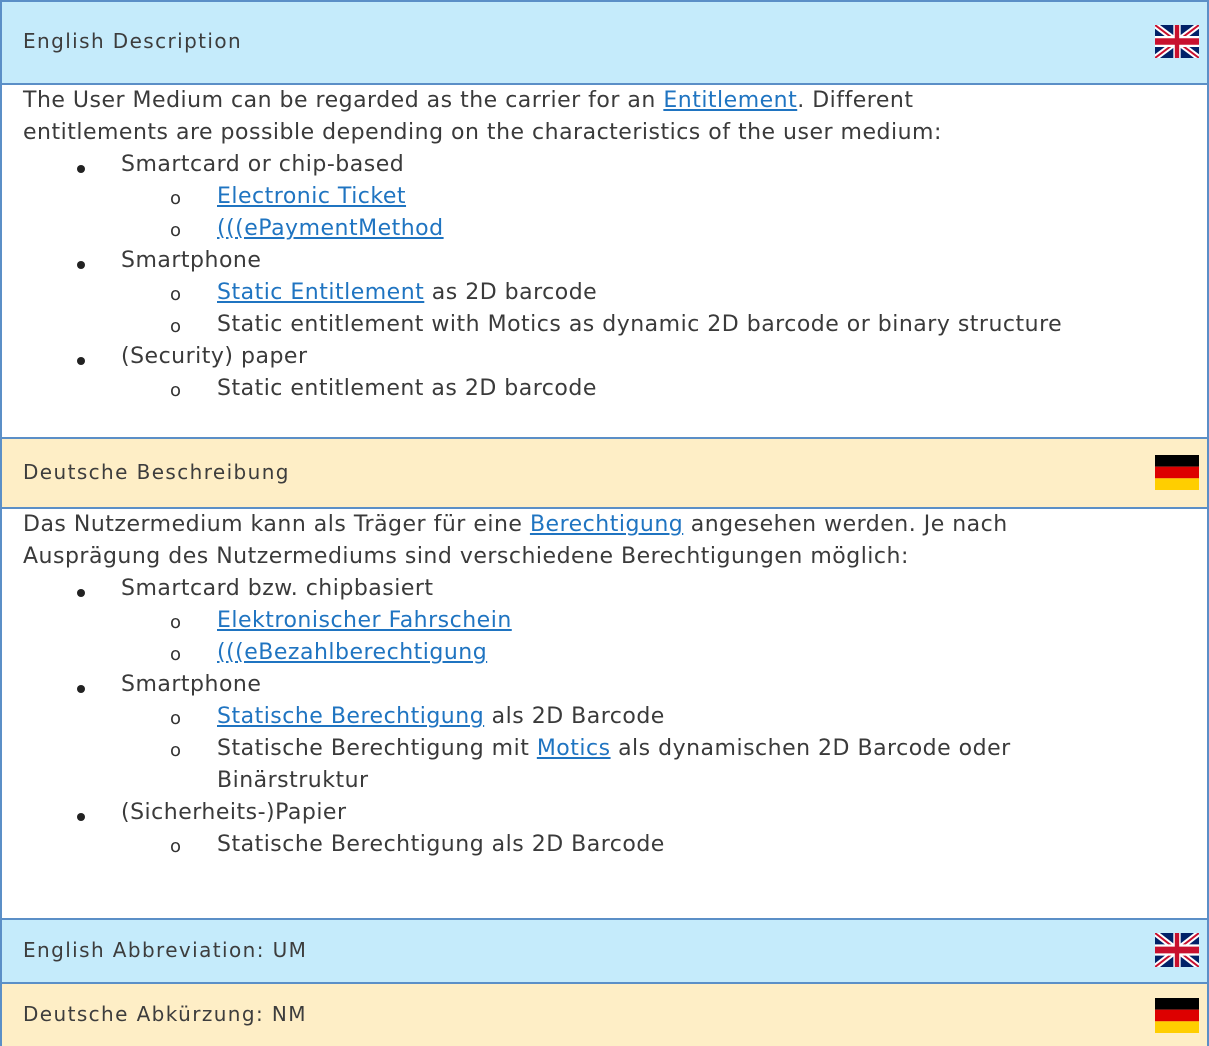 This screenshot has height=1046, width=1209. I want to click on sub-list-item-text: Statische Berechtigung mit, so click(377, 748).